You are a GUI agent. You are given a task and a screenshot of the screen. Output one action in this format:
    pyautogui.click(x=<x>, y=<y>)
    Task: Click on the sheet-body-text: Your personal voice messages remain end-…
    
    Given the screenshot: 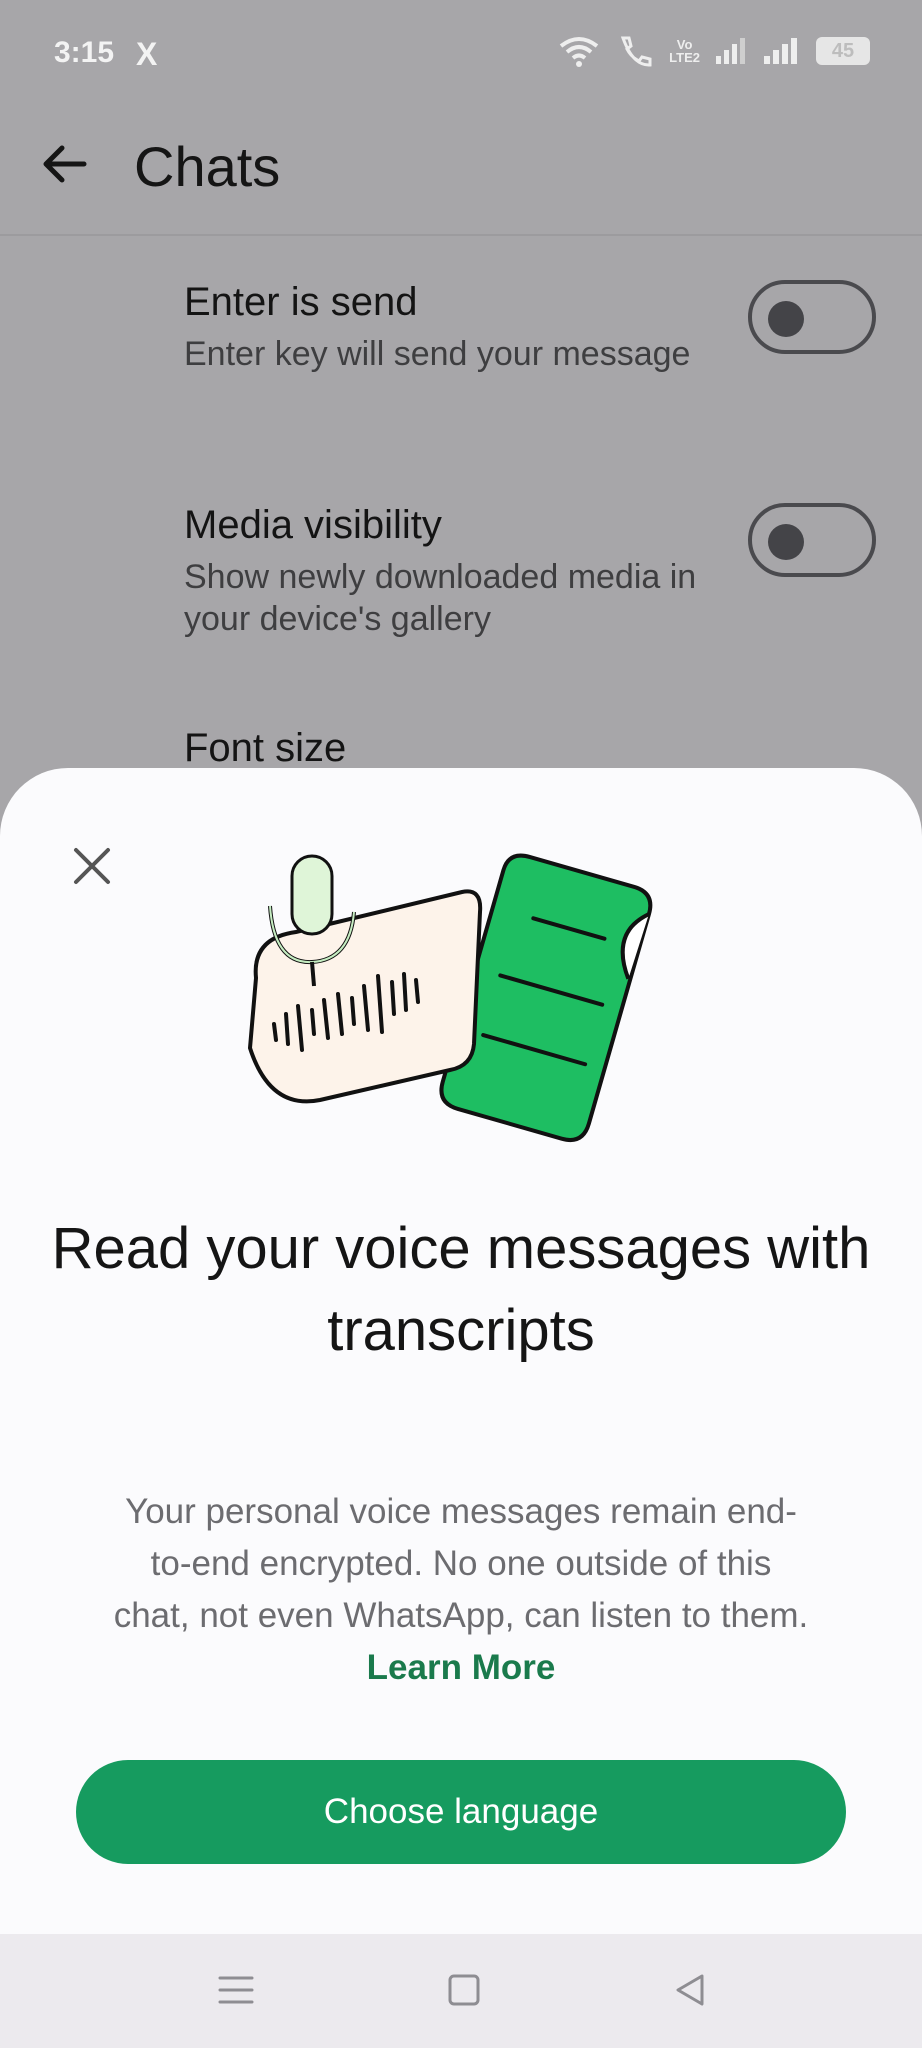 What is the action you would take?
    pyautogui.click(x=461, y=1563)
    